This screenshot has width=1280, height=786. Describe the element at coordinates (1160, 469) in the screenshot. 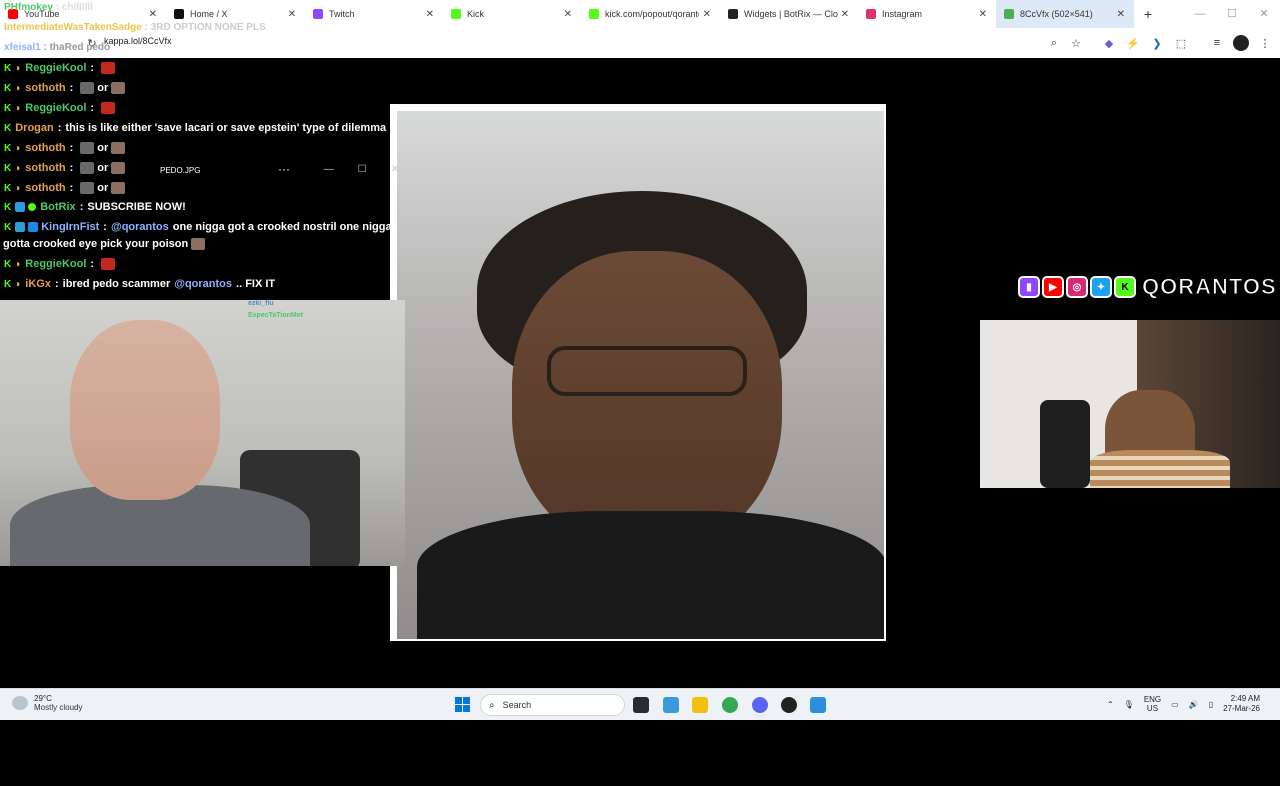

I see `webcam-person-shirt` at that location.